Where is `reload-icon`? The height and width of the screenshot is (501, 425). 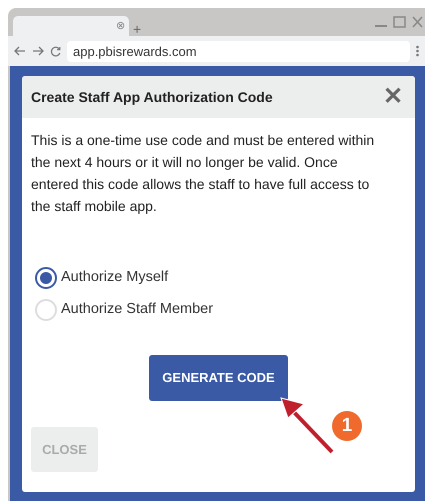 reload-icon is located at coordinates (55, 51).